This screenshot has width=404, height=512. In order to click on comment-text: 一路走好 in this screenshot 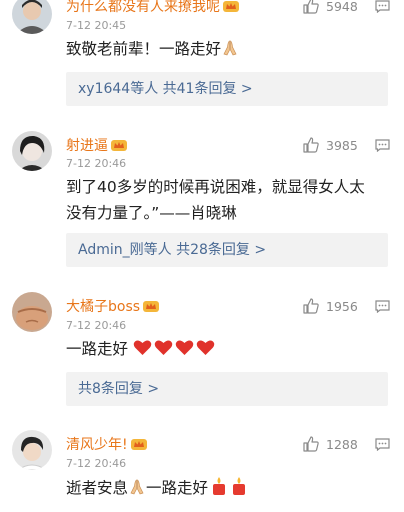, I will do `click(227, 349)`.